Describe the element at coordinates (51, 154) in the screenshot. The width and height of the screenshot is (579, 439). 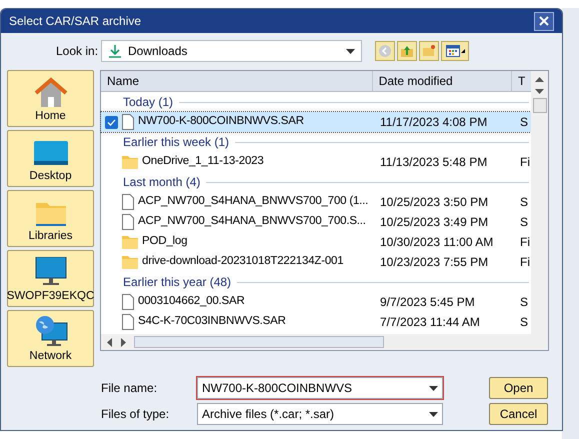
I see `monitor-icon` at that location.